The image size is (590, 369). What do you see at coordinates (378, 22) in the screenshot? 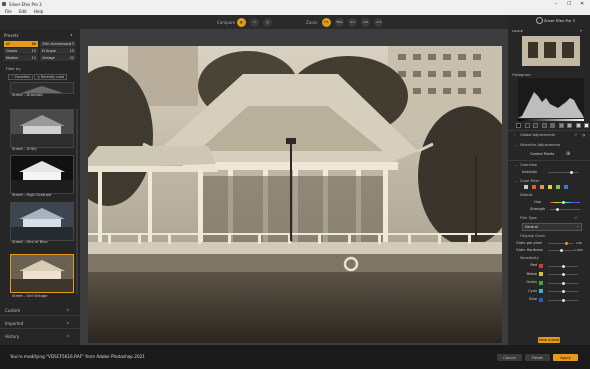
I see `zoom-1-3-button: 1:3` at bounding box center [378, 22].